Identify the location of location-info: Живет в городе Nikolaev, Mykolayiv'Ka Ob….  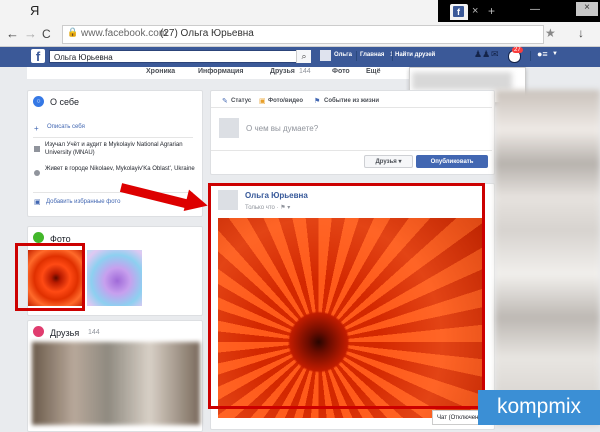
(120, 169).